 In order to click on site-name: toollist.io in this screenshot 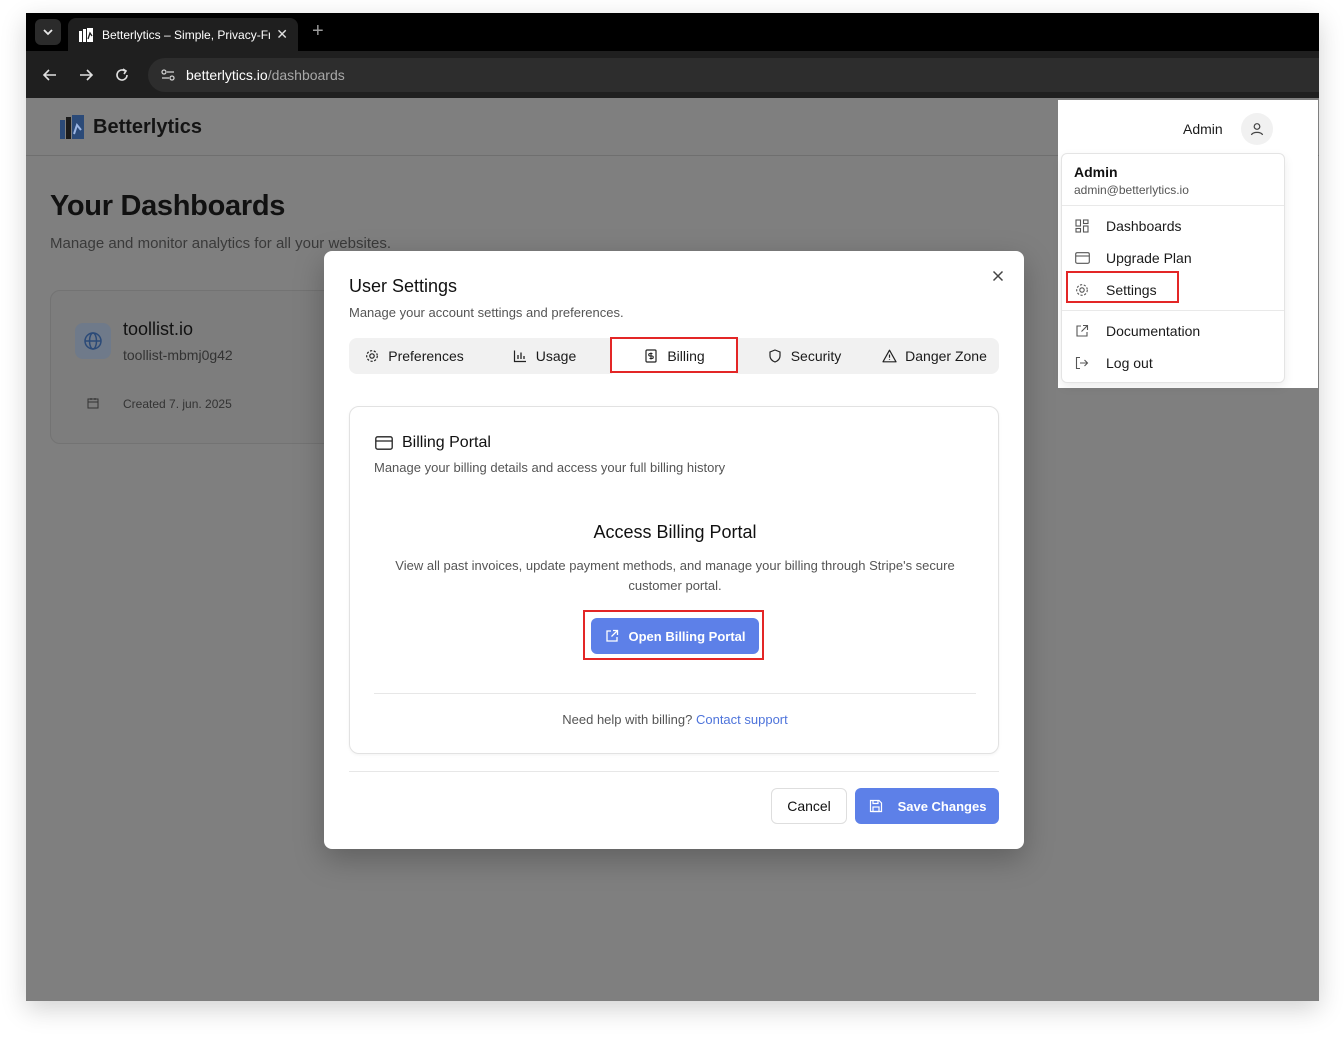, I will do `click(158, 329)`.